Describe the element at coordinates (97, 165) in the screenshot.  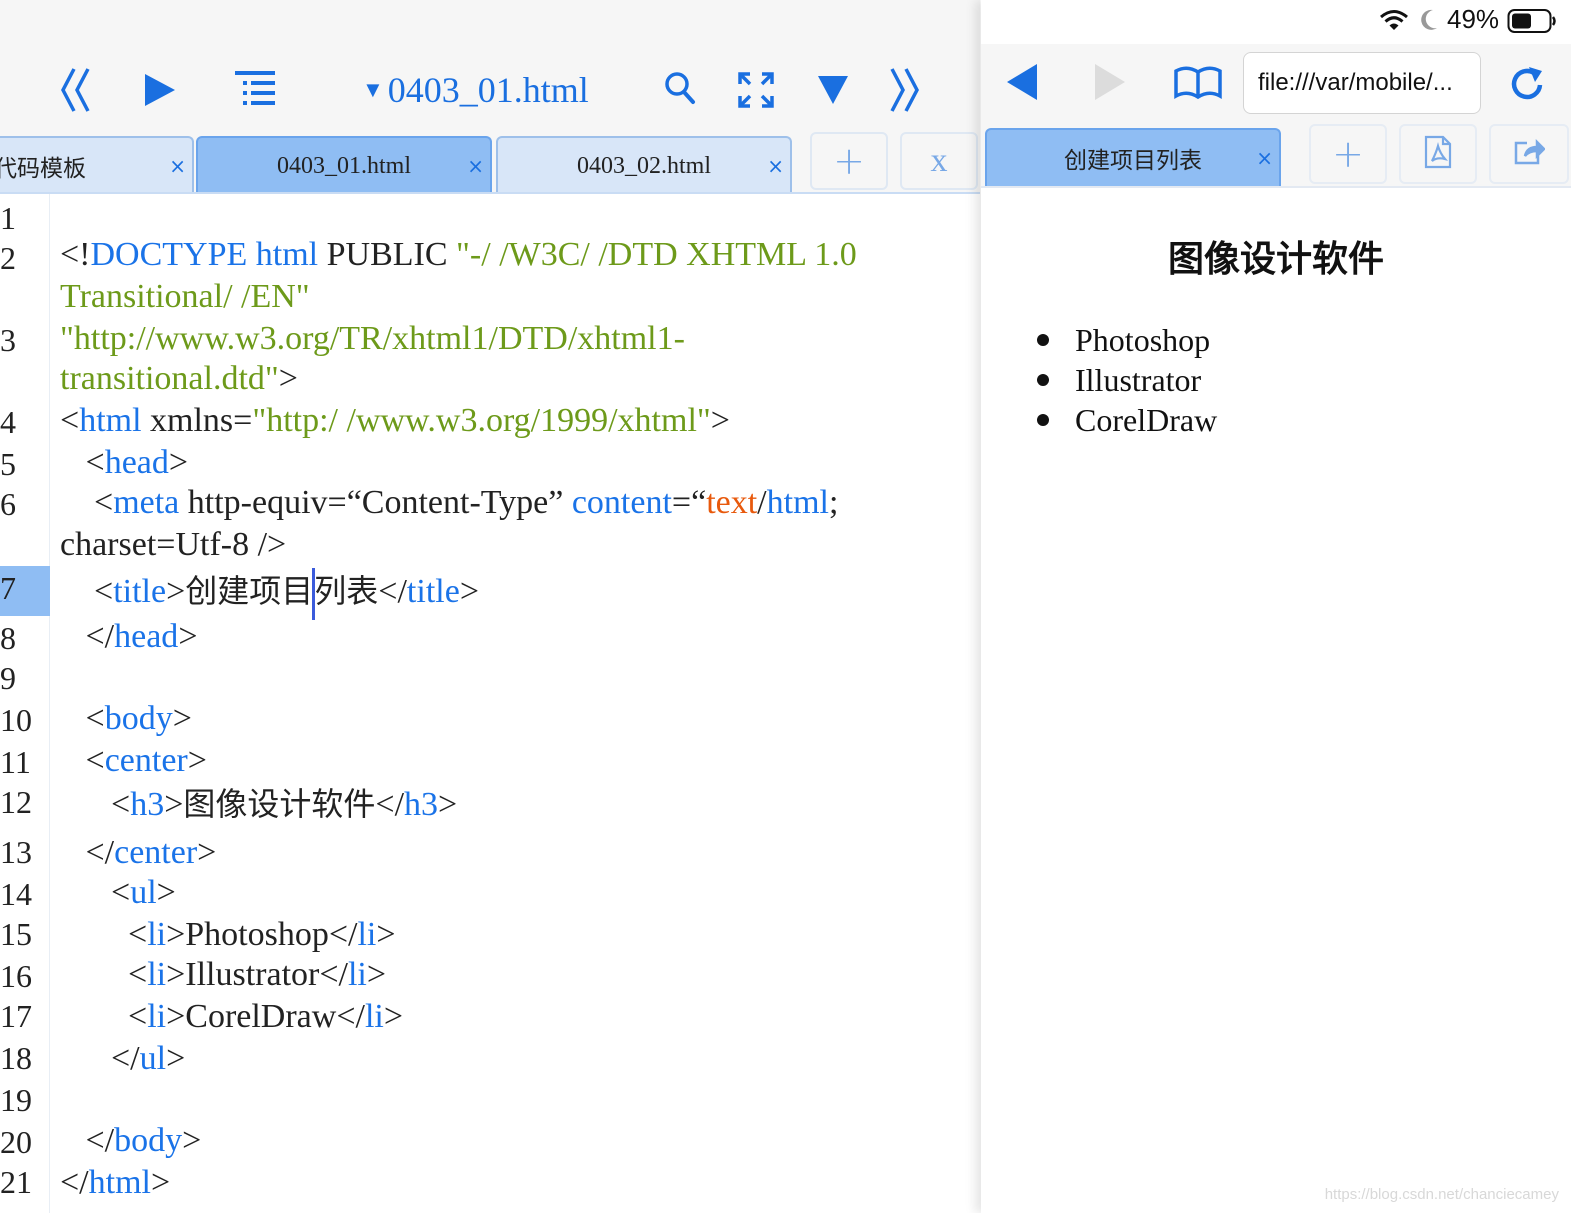
I see `tab-code-template: 代码模板 ×` at that location.